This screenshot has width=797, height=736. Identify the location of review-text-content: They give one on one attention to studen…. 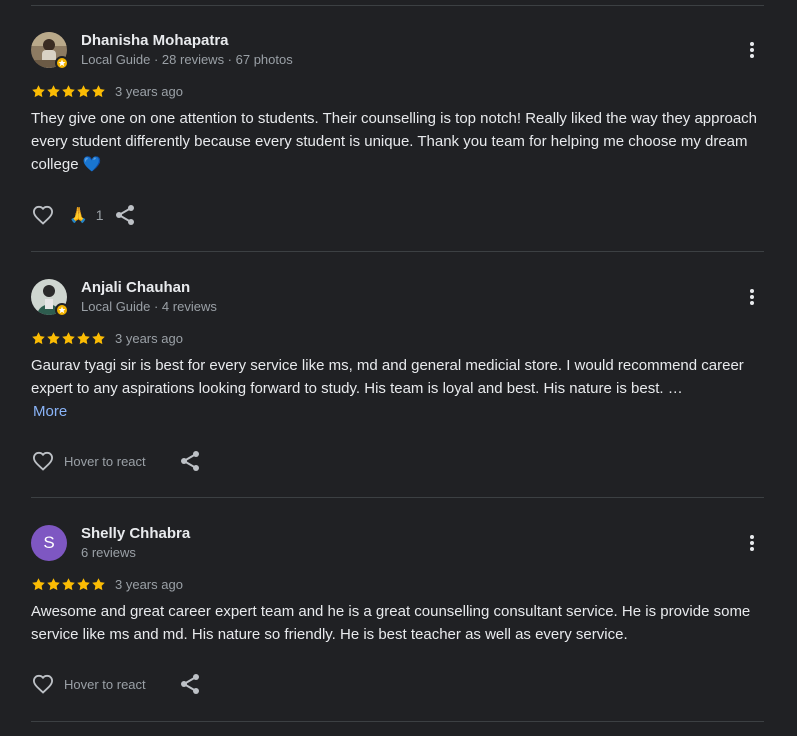
(394, 141).